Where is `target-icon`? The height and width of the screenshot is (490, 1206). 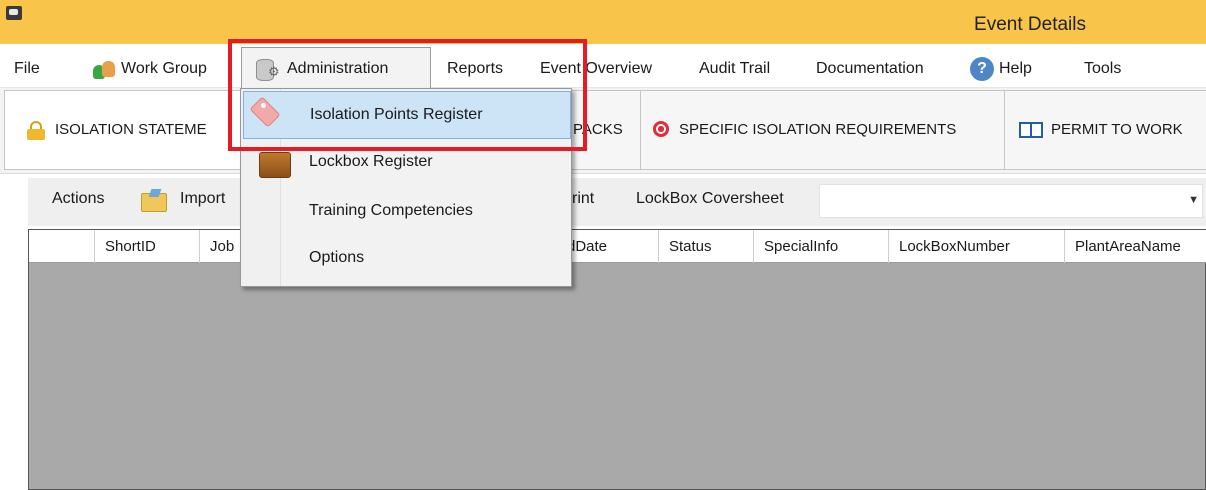 target-icon is located at coordinates (661, 129).